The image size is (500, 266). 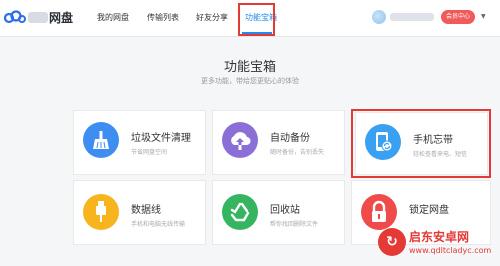 I want to click on watermark-url: www.qdltcladyc.com, so click(x=450, y=250).